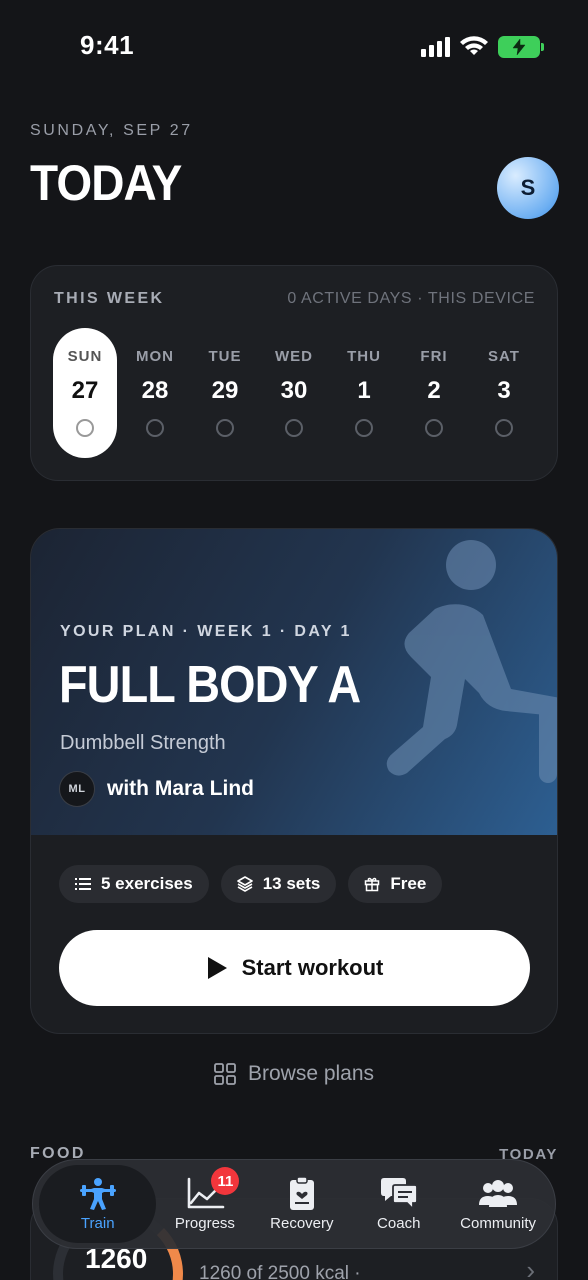  Describe the element at coordinates (244, 884) in the screenshot. I see `layers-icon` at that location.